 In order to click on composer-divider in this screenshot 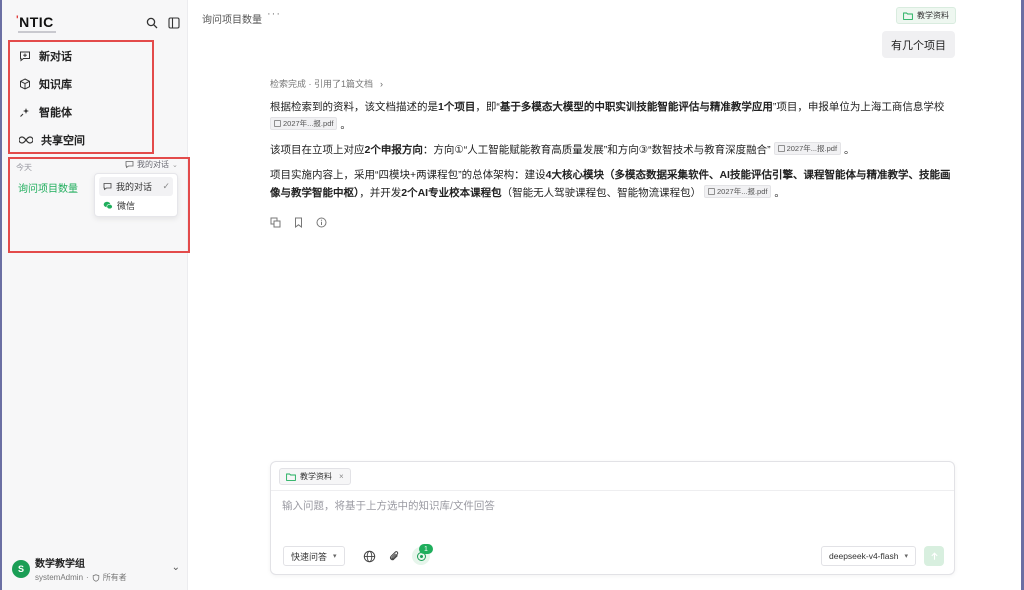, I will do `click(612, 490)`.